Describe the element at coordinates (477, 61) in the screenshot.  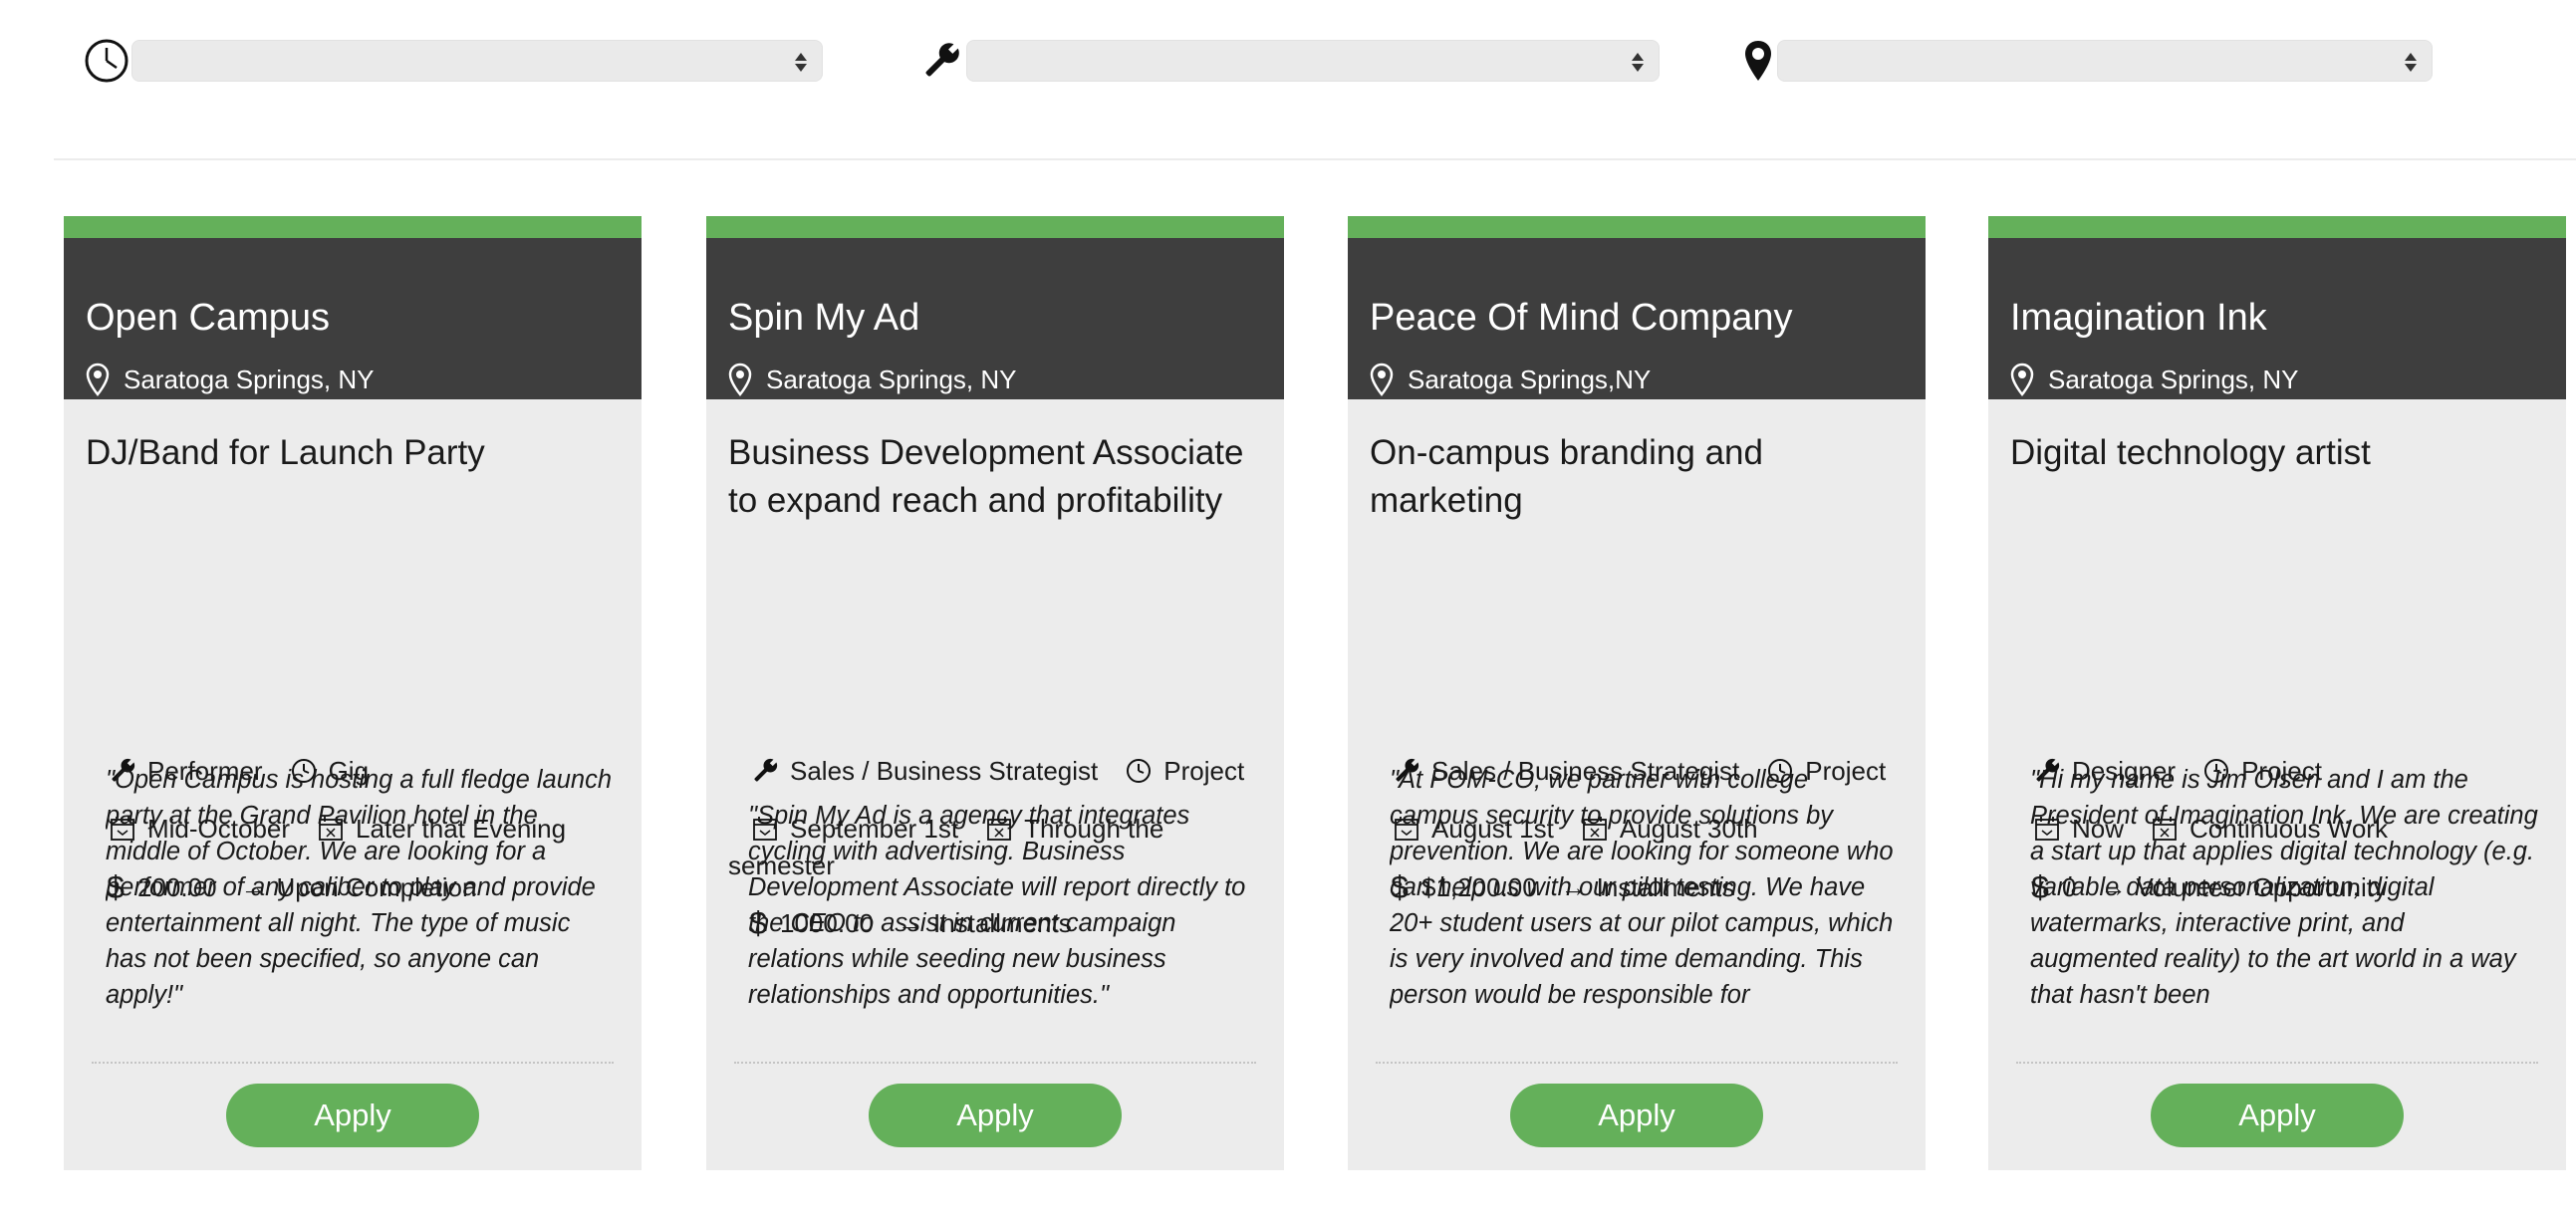
I see `time-select` at that location.